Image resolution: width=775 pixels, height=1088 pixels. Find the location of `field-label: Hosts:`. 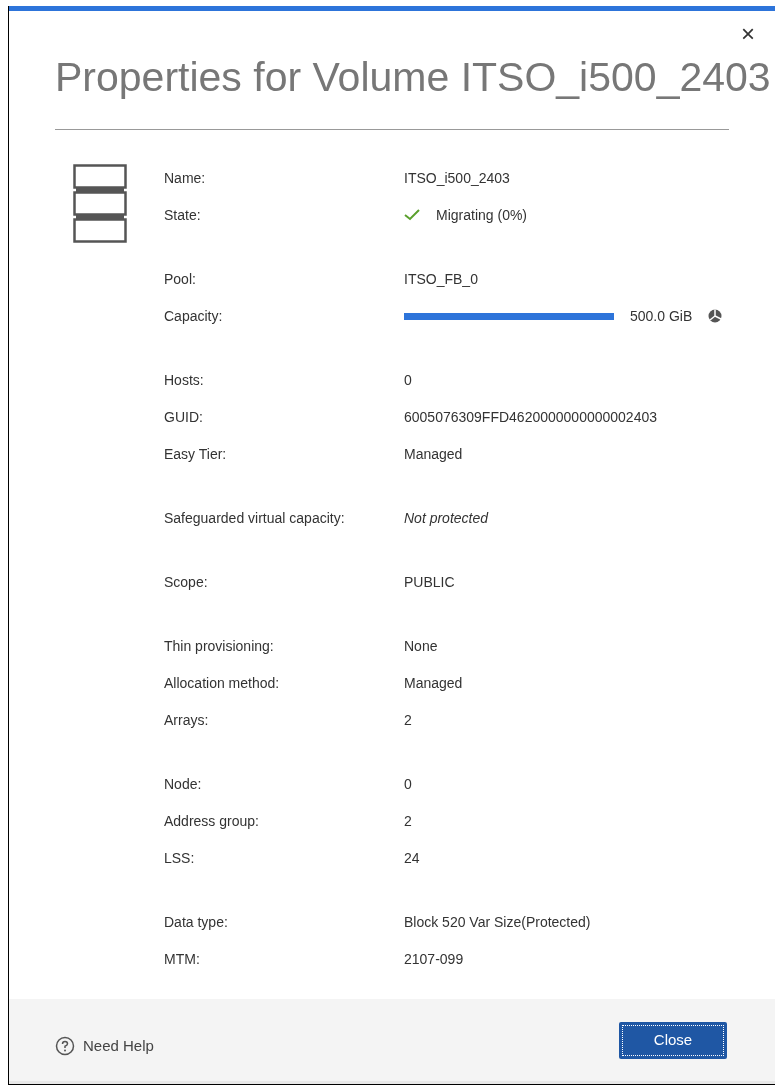

field-label: Hosts: is located at coordinates (184, 380).